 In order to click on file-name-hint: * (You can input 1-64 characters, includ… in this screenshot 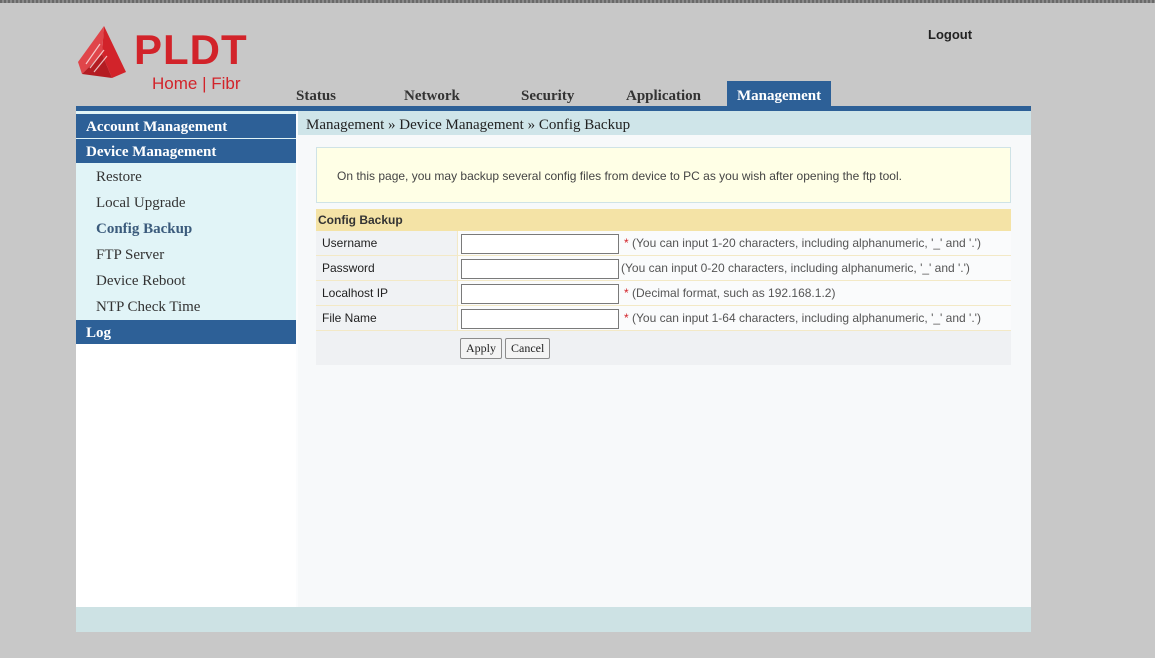, I will do `click(802, 318)`.